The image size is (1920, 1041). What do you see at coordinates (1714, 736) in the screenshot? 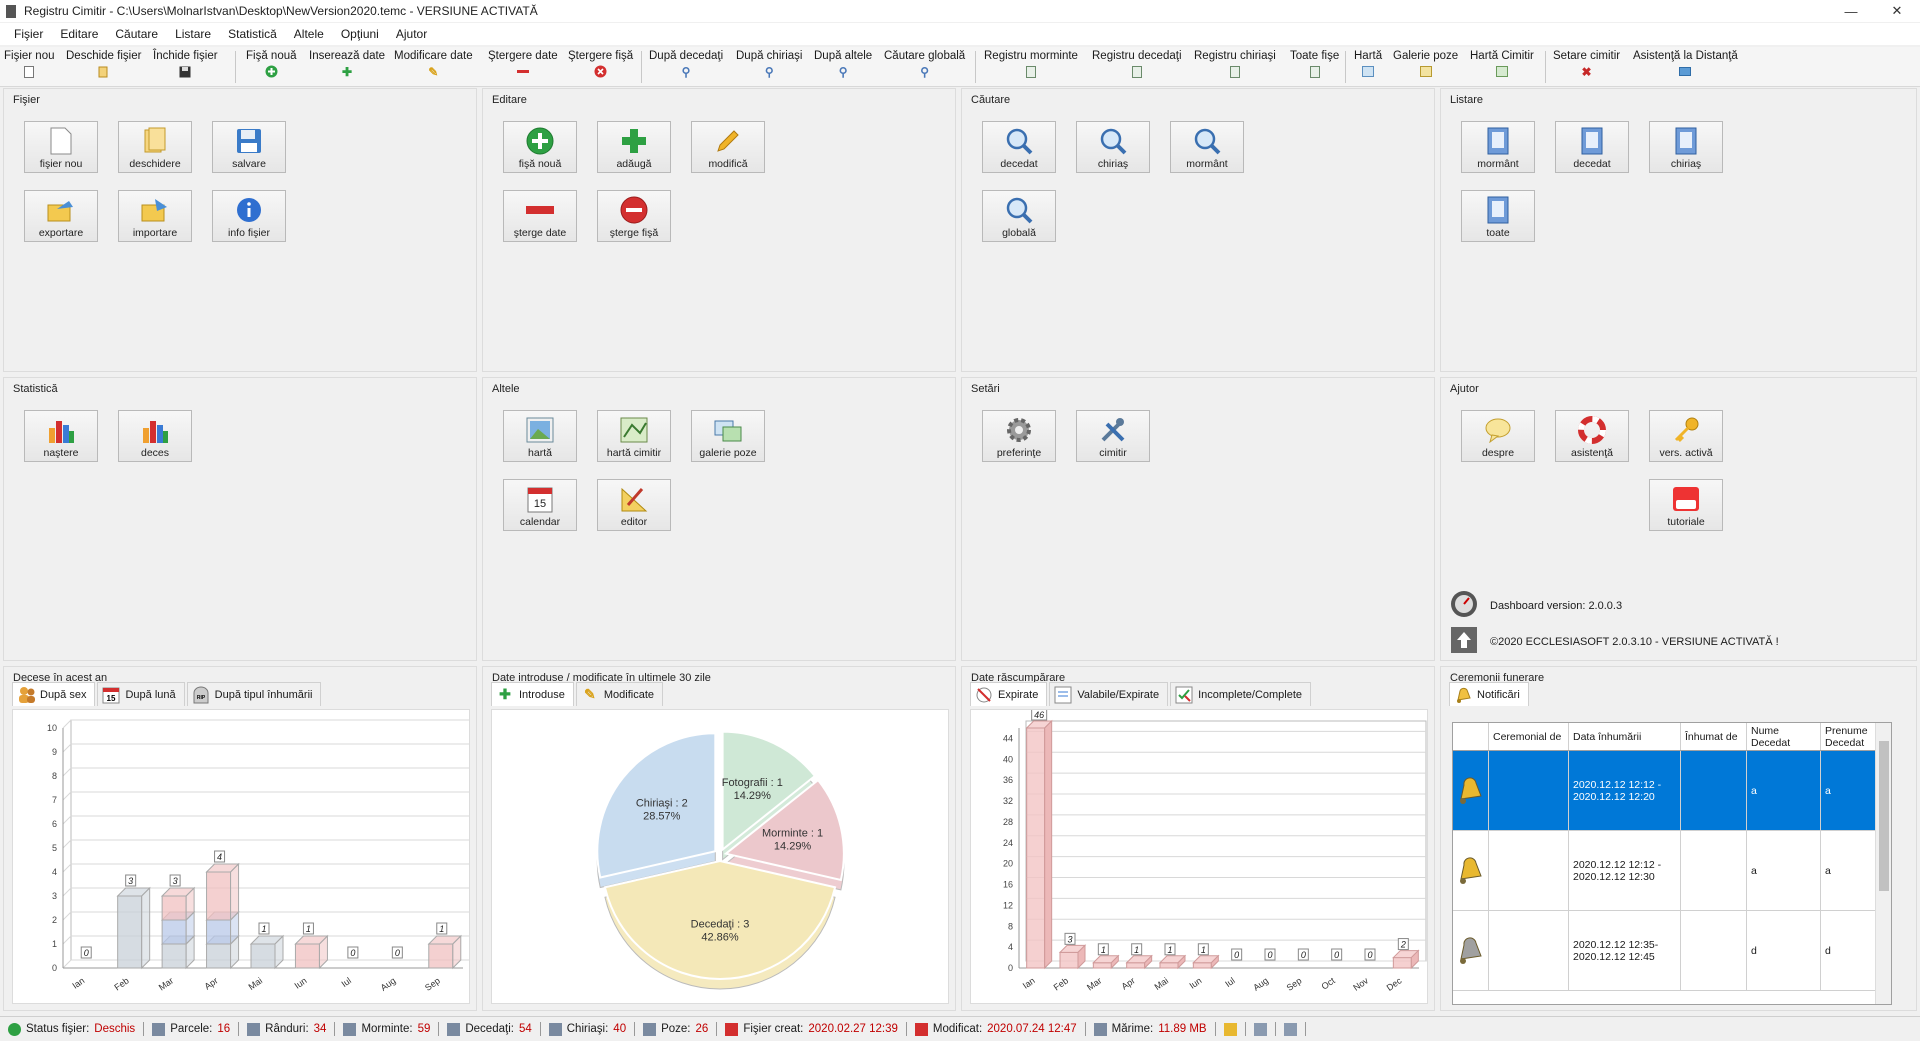
I see `header-buried-by: Înhumat de` at bounding box center [1714, 736].